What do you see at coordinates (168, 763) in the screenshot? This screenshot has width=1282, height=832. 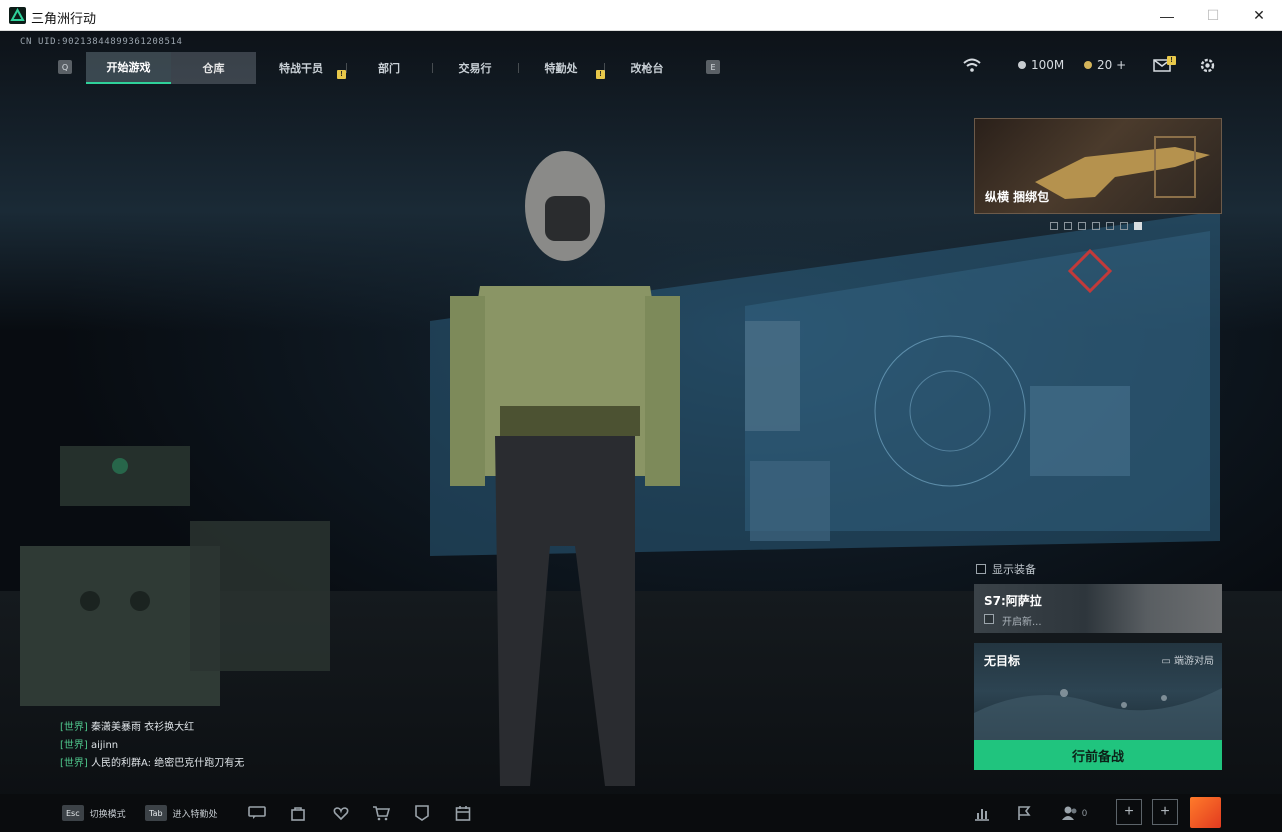 I see `chat-message: 人民的利群A: 绝密巴克什跑刀有无` at bounding box center [168, 763].